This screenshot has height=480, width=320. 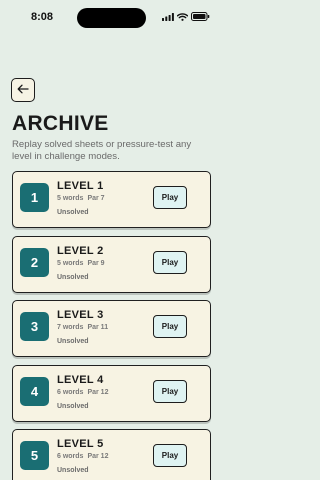 What do you see at coordinates (34, 455) in the screenshot?
I see `level-number-badge: 5` at bounding box center [34, 455].